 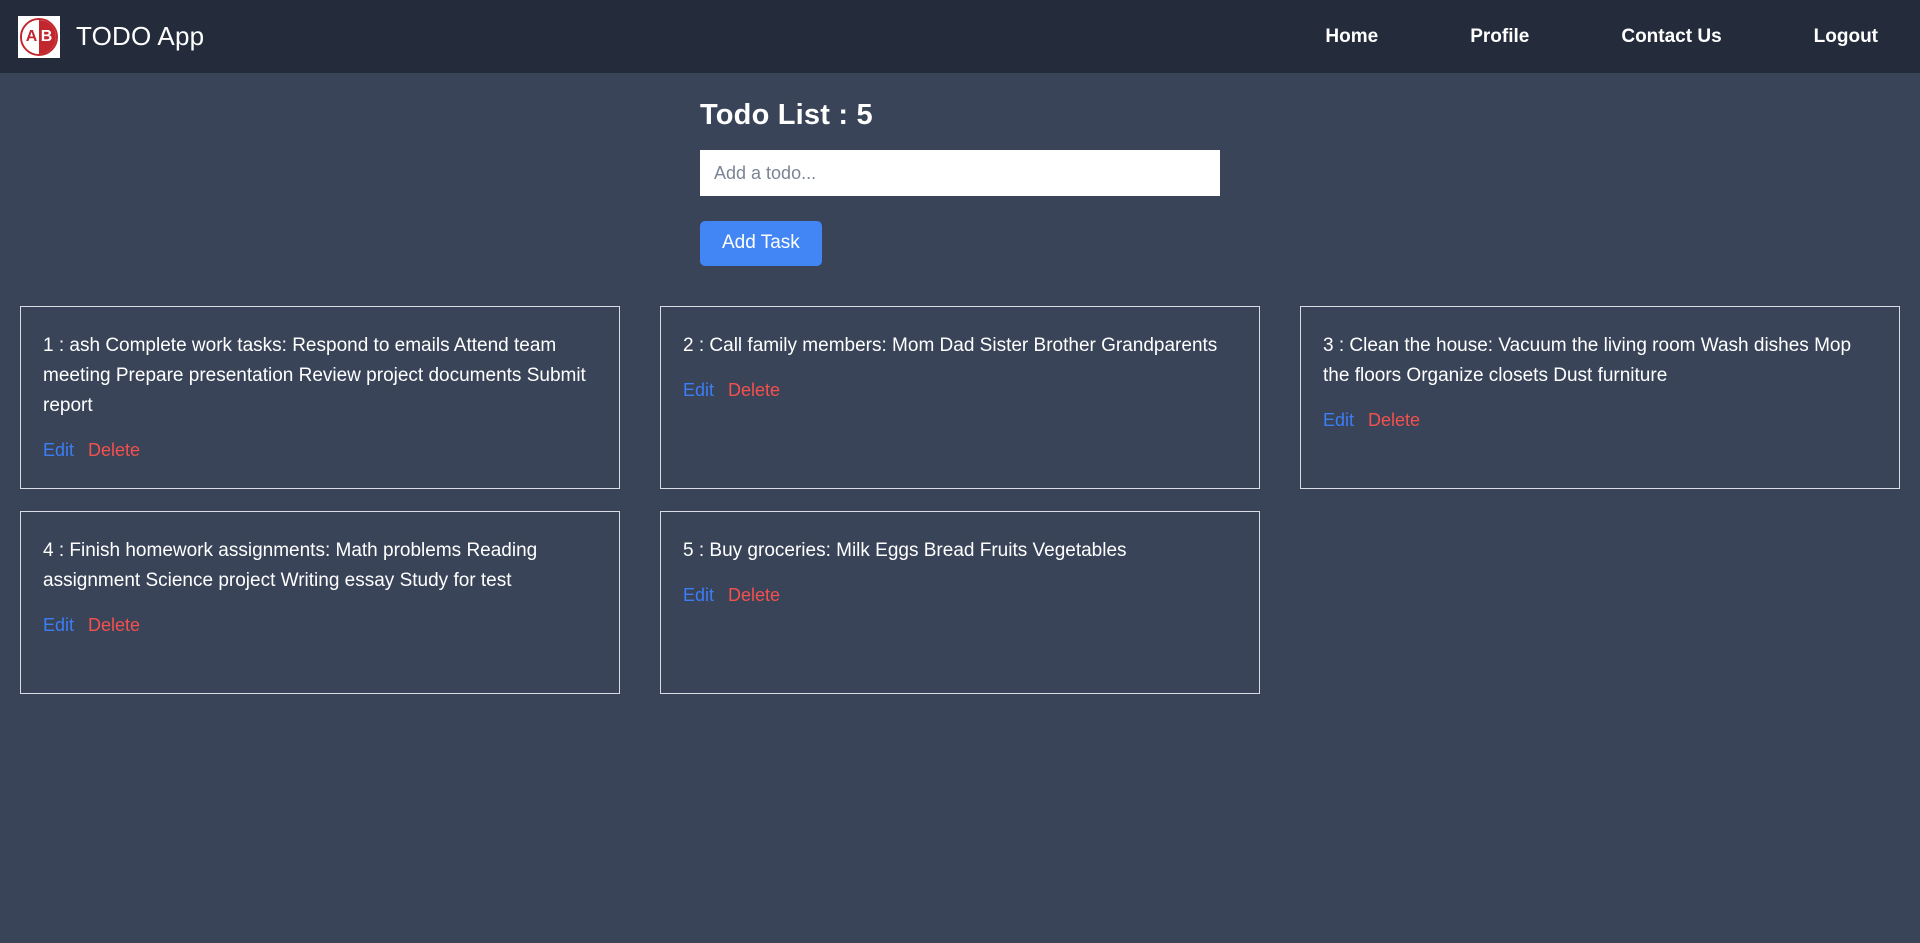 I want to click on add-todo-input, so click(x=960, y=173).